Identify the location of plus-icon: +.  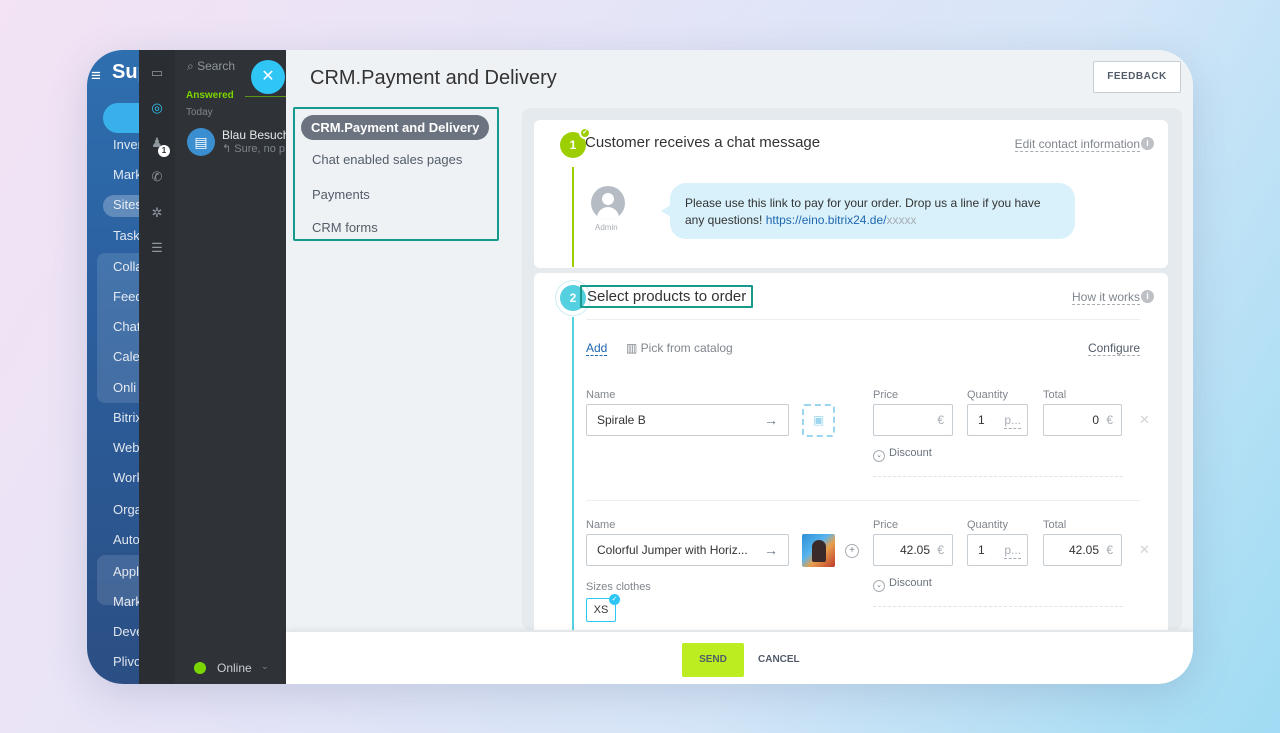
(852, 551).